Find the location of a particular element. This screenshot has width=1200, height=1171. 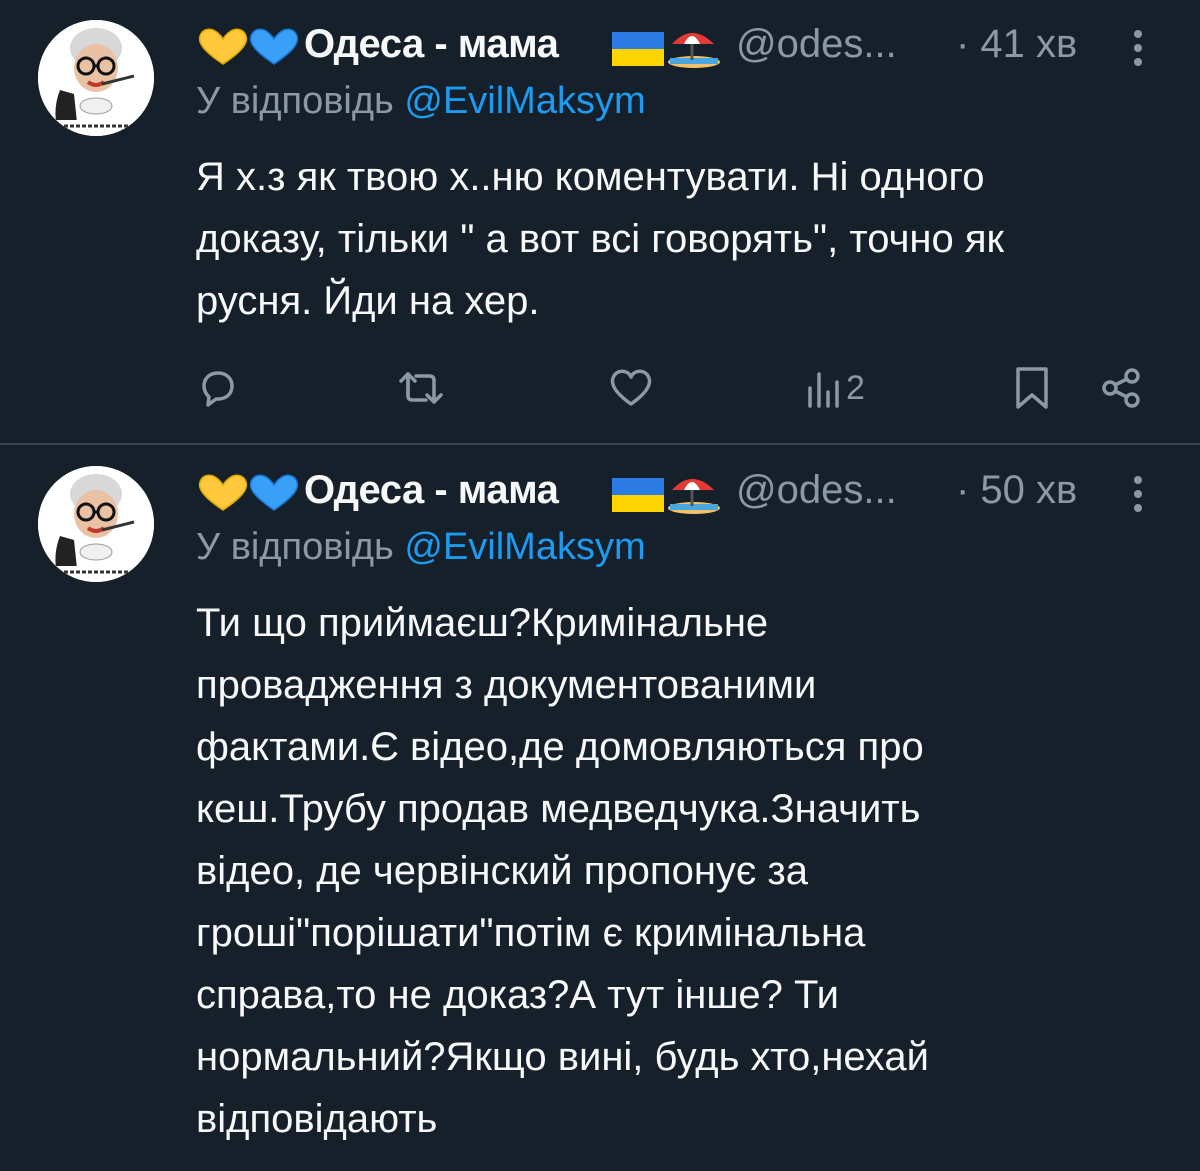

share-button is located at coordinates (1122, 388).